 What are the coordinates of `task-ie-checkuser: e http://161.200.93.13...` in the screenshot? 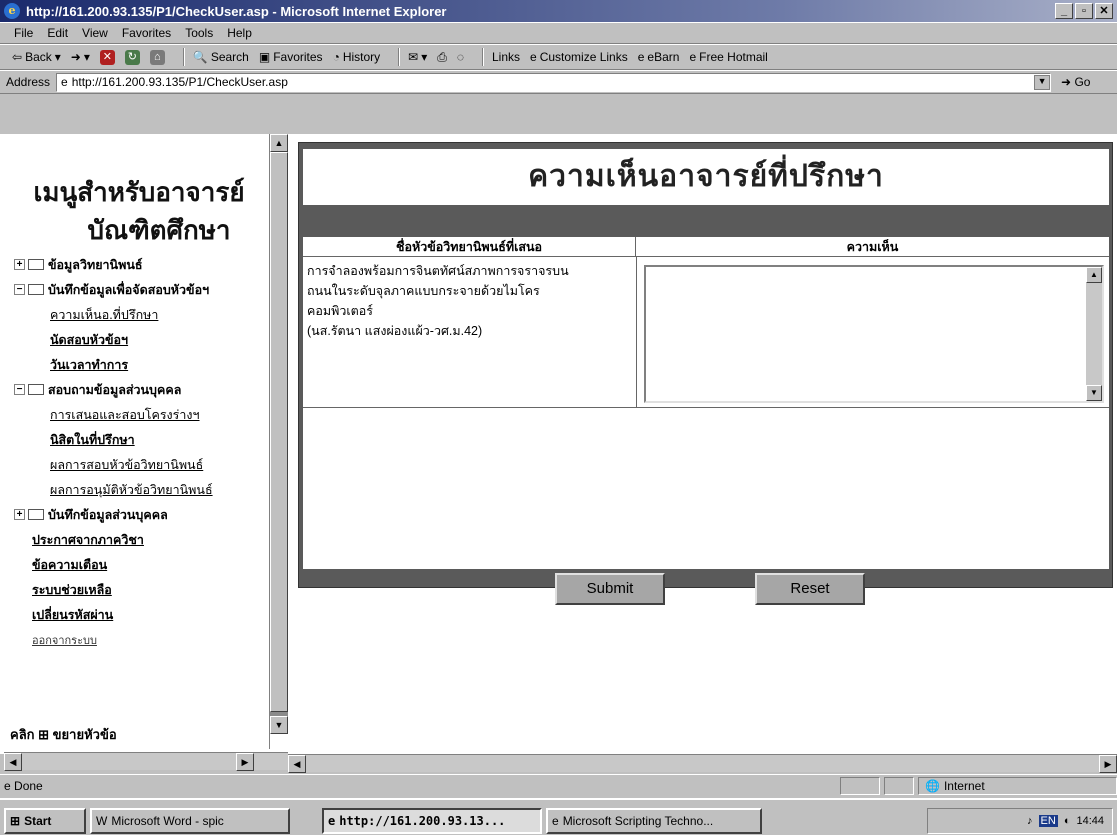 It's located at (432, 821).